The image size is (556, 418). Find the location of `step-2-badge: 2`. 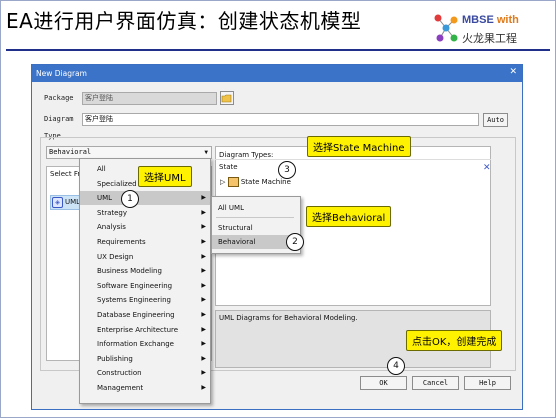

step-2-badge: 2 is located at coordinates (295, 242).